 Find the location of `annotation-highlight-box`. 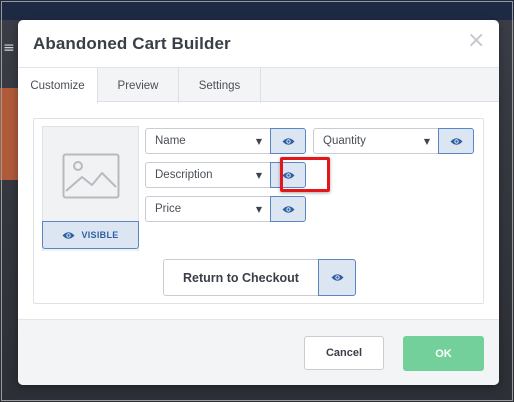

annotation-highlight-box is located at coordinates (305, 174).